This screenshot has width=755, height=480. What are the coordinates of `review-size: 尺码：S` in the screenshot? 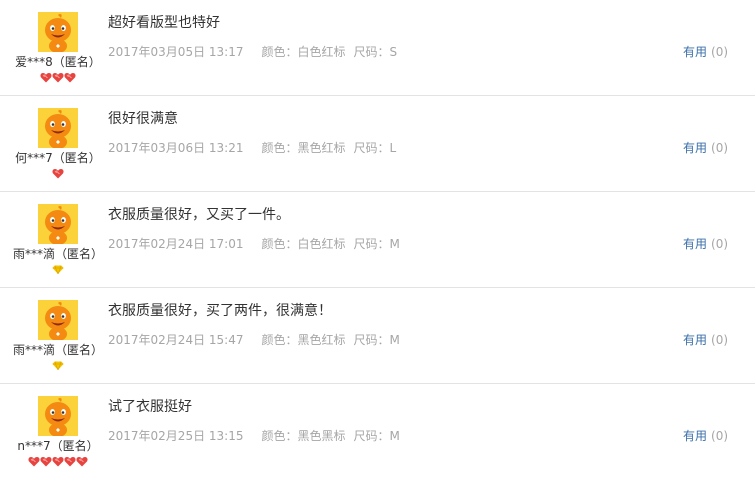 It's located at (375, 52).